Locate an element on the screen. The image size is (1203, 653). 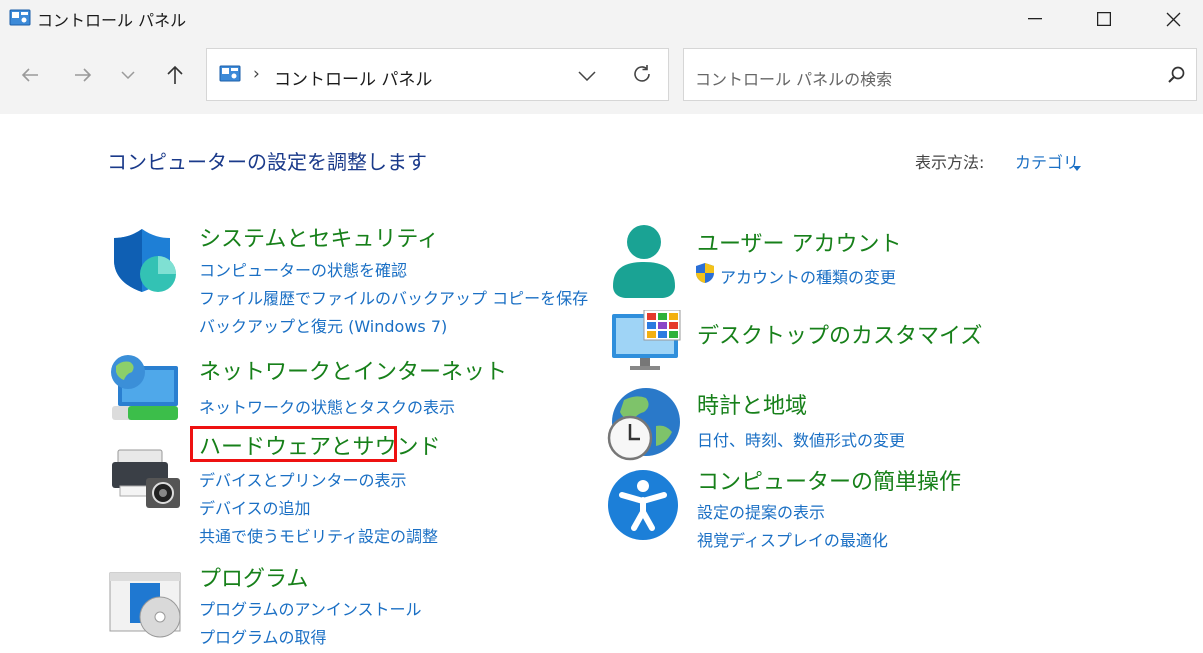
title-bar: コントロール パネル is located at coordinates (601, 19).